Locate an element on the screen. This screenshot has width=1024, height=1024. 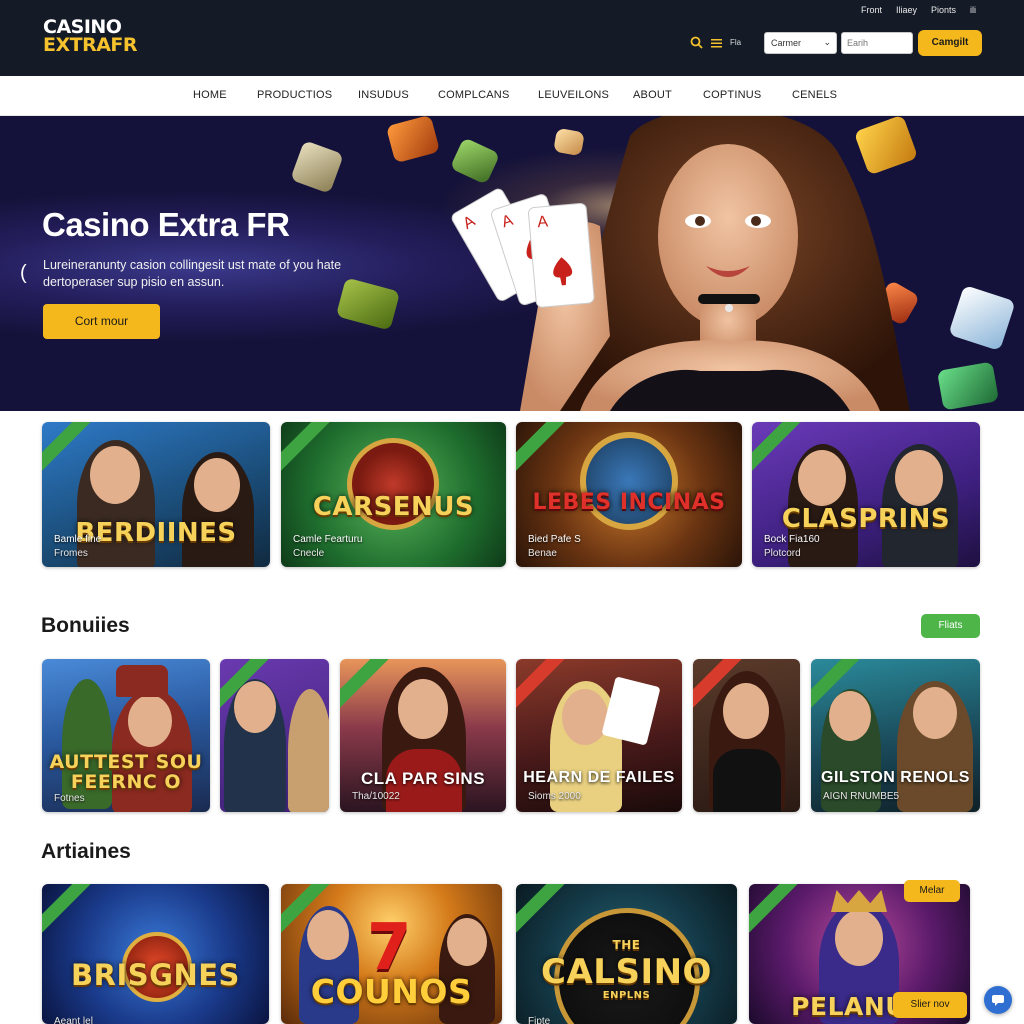
top-link: Pionts is located at coordinates (943, 10).